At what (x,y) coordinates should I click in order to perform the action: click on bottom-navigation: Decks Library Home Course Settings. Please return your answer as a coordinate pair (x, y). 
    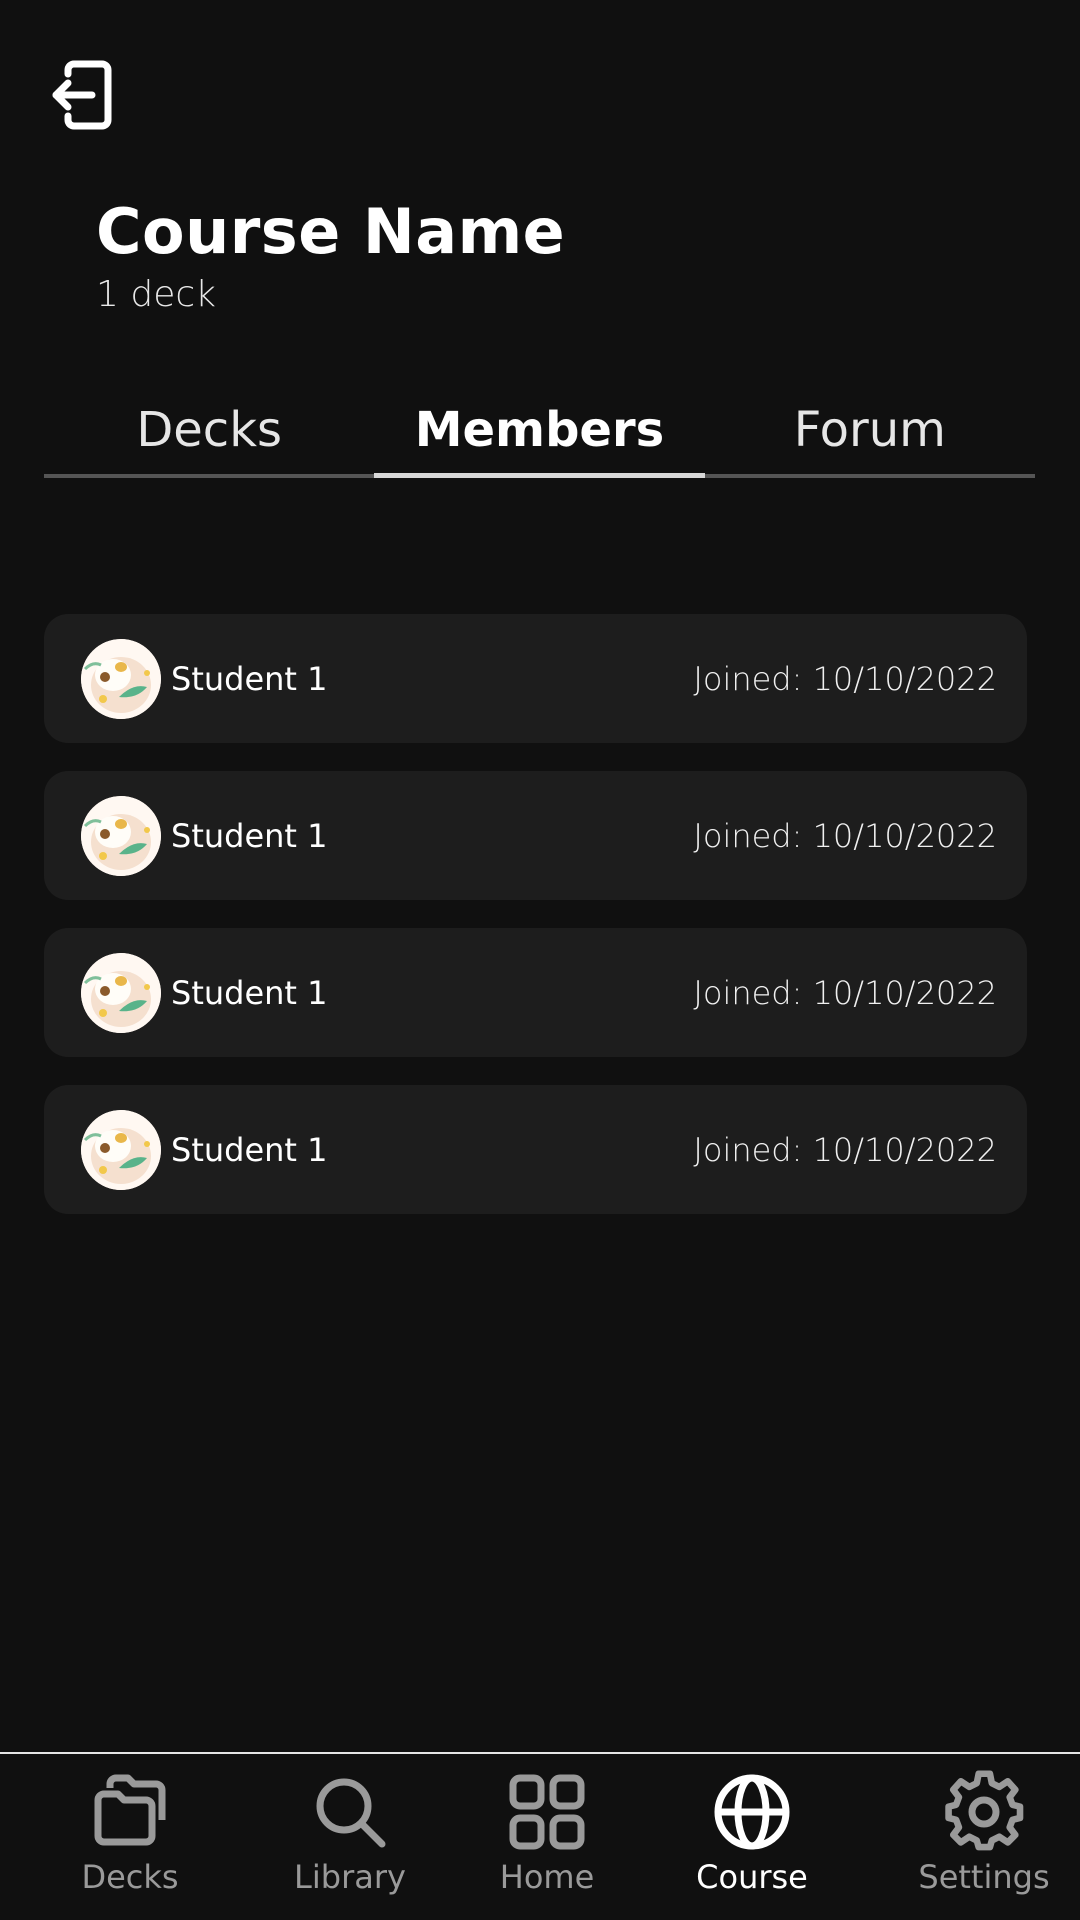
    Looking at the image, I should click on (540, 1836).